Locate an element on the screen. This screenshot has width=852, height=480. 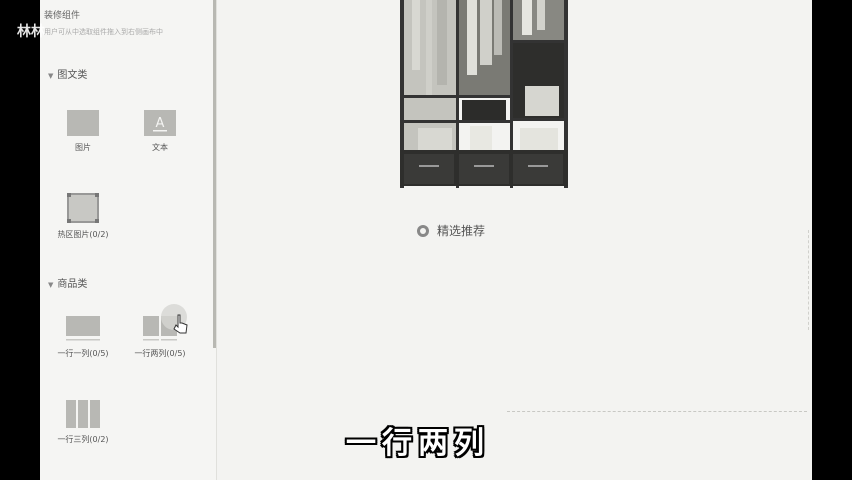
component-one-column: 一行一列(0/5) is located at coordinates (83, 337).